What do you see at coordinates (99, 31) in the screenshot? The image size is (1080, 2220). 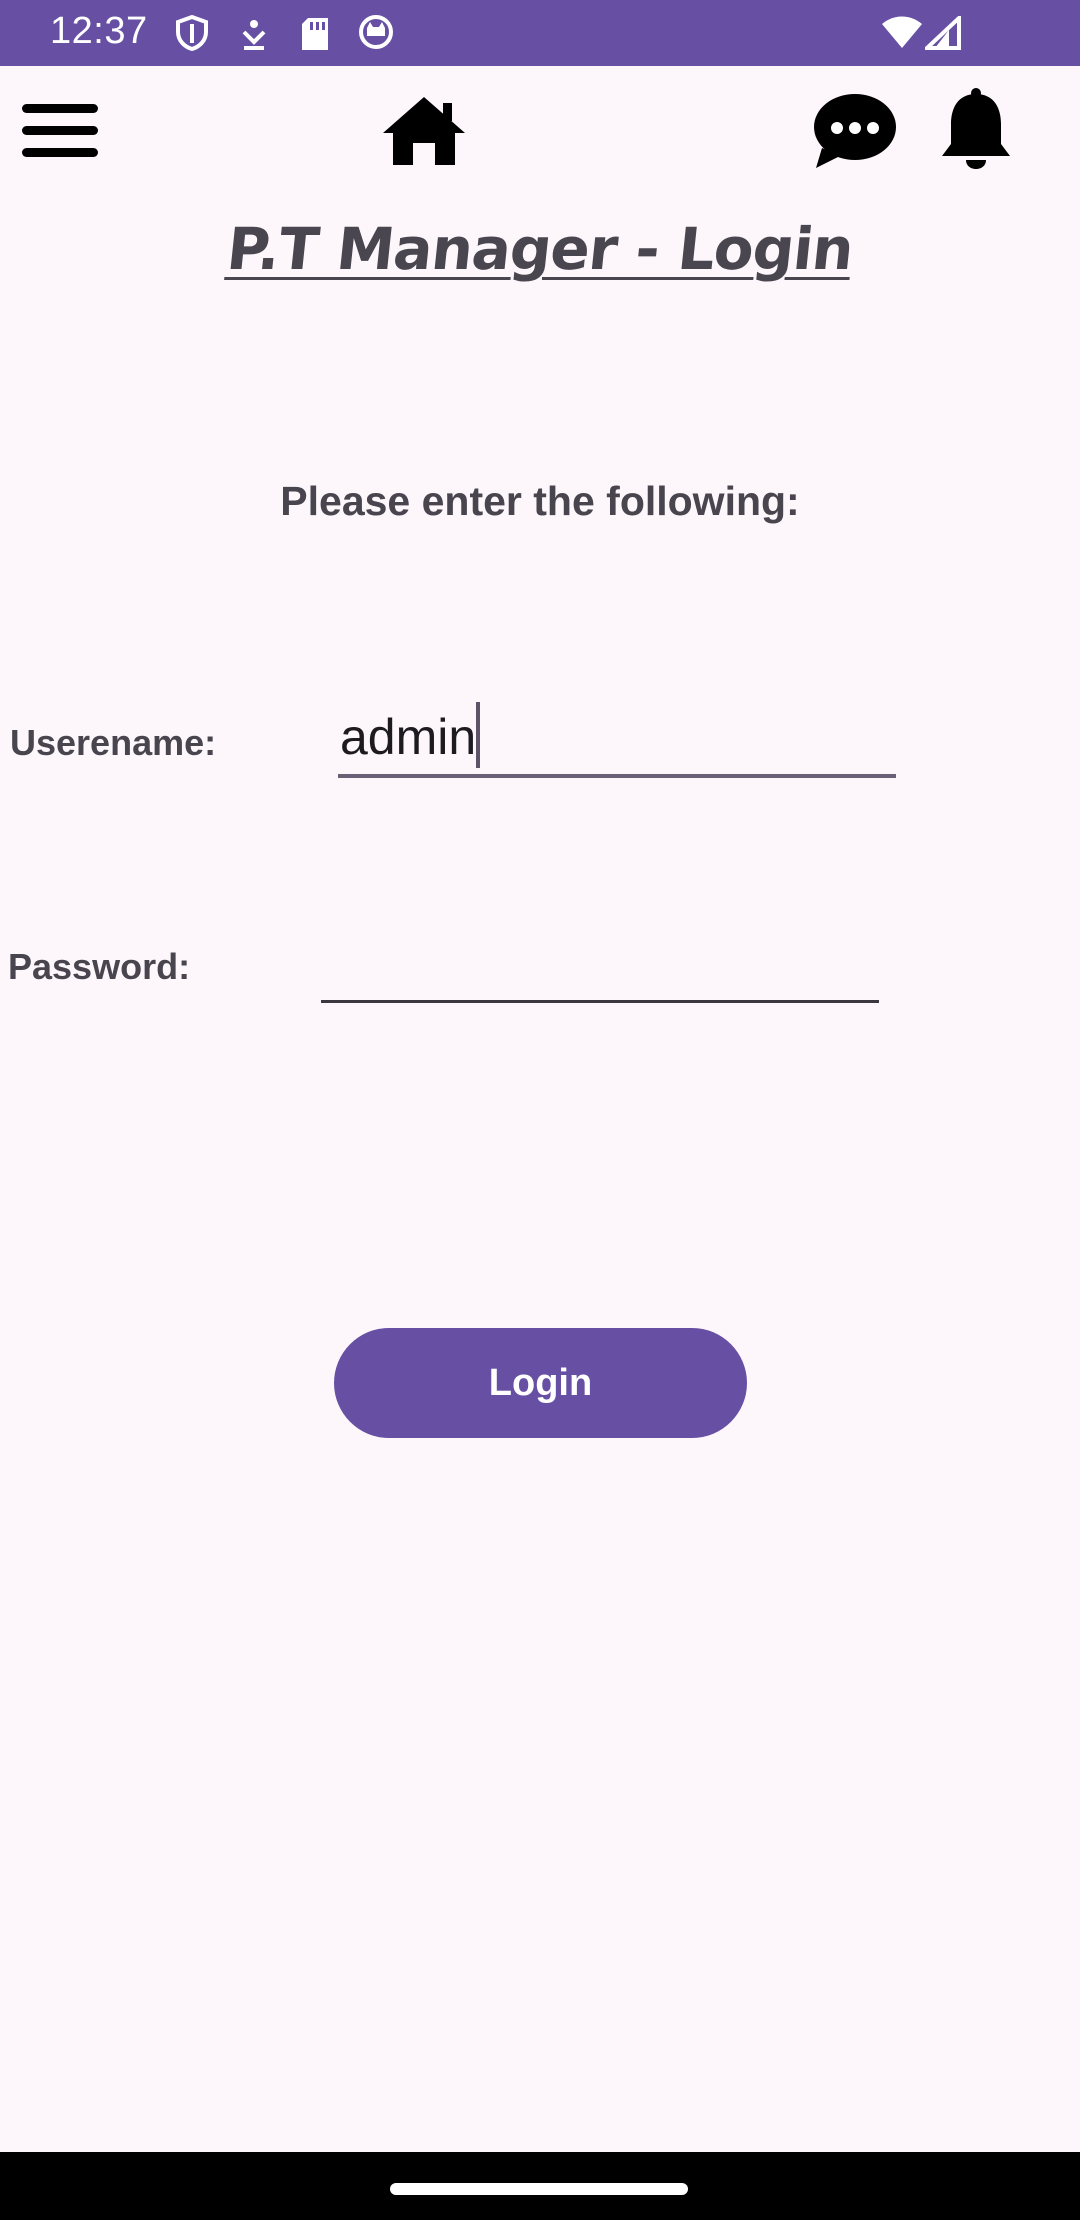 I see `status-time: 12:37` at bounding box center [99, 31].